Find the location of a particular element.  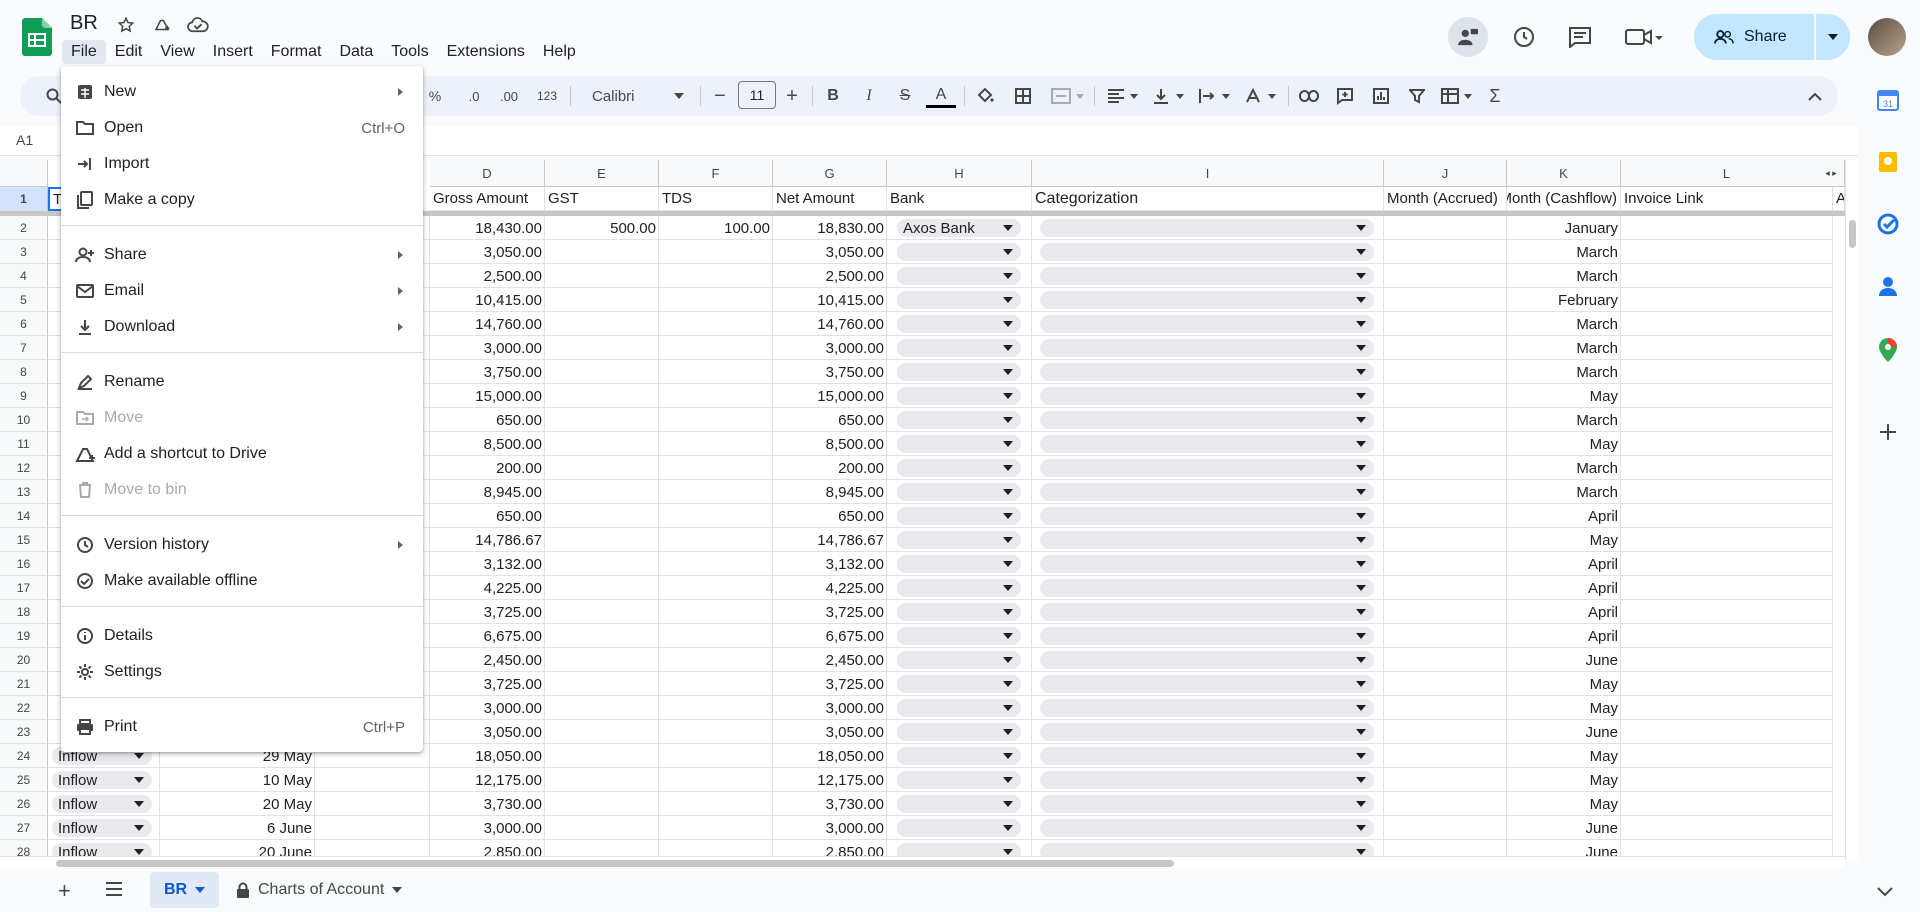

keep-icon is located at coordinates (1888, 162).